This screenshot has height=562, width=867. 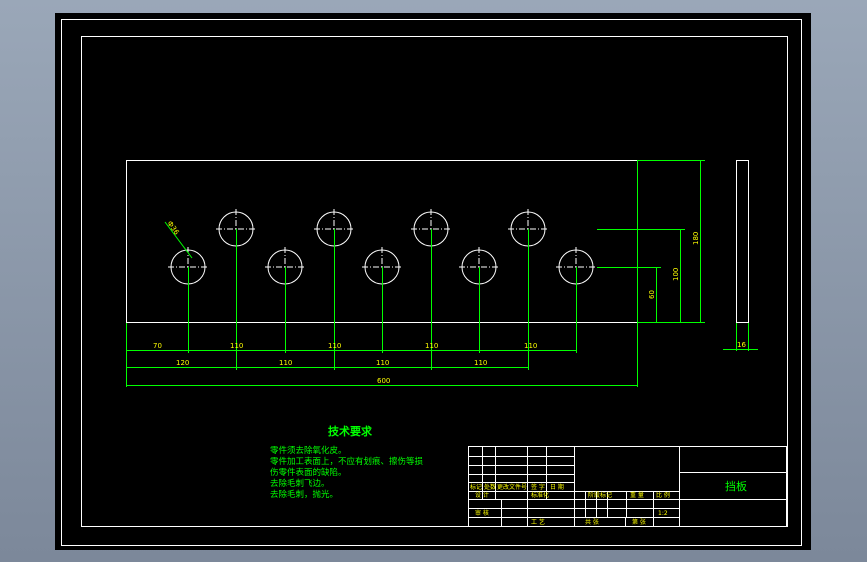 What do you see at coordinates (476, 487) in the screenshot?
I see `tb-cell-text: 标记` at bounding box center [476, 487].